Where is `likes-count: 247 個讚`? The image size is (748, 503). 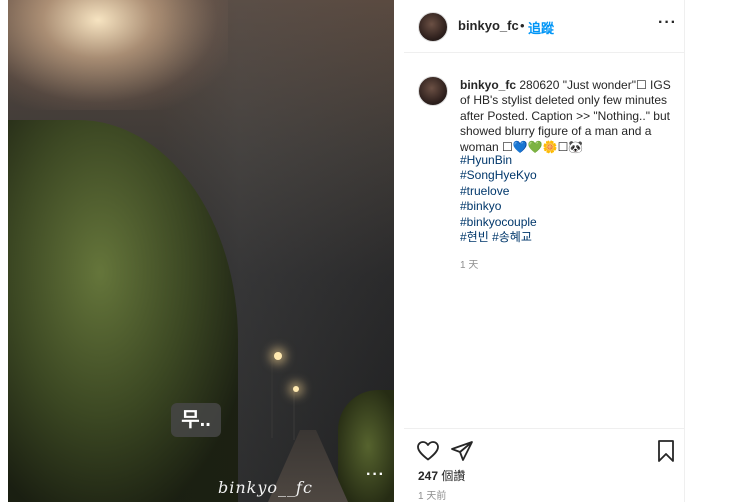 likes-count: 247 個讚 is located at coordinates (441, 475).